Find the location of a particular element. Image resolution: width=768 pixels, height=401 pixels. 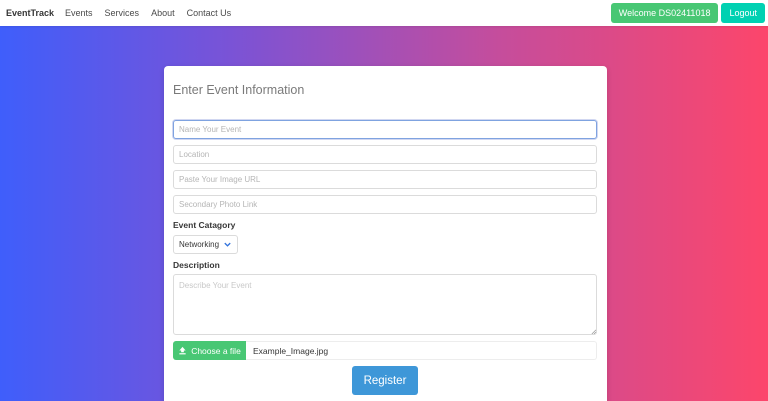

nav-link-services: Services is located at coordinates (122, 13).